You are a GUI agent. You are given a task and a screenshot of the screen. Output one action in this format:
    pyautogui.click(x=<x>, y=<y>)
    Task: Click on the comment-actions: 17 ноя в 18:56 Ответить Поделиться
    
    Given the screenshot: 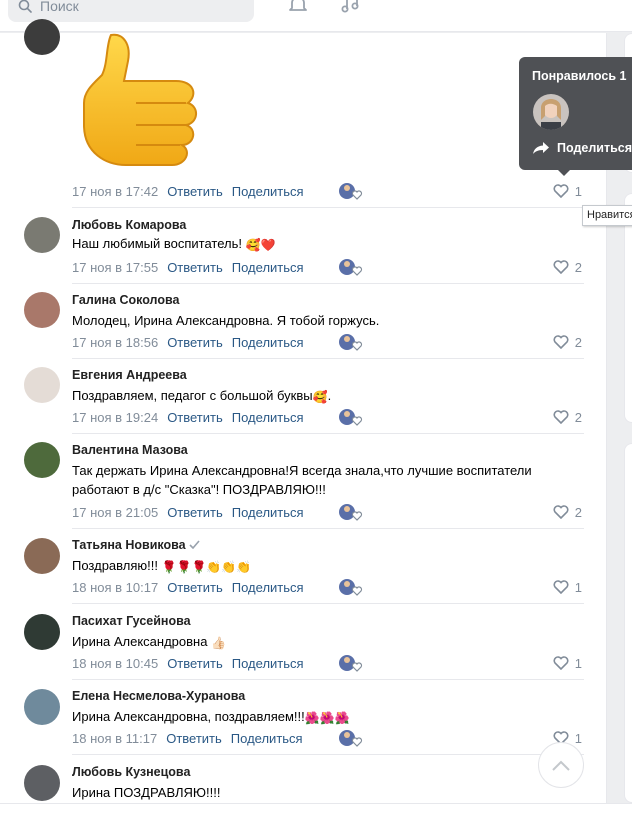 What is the action you would take?
    pyautogui.click(x=217, y=342)
    